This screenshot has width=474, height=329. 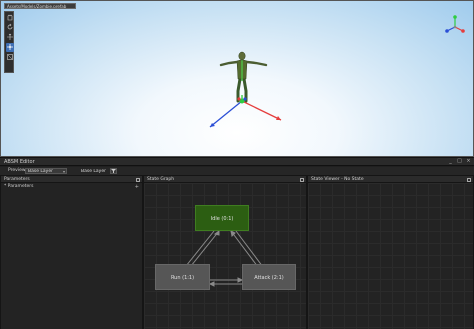 What do you see at coordinates (10, 57) in the screenshot?
I see `rect-tool-icon` at bounding box center [10, 57].